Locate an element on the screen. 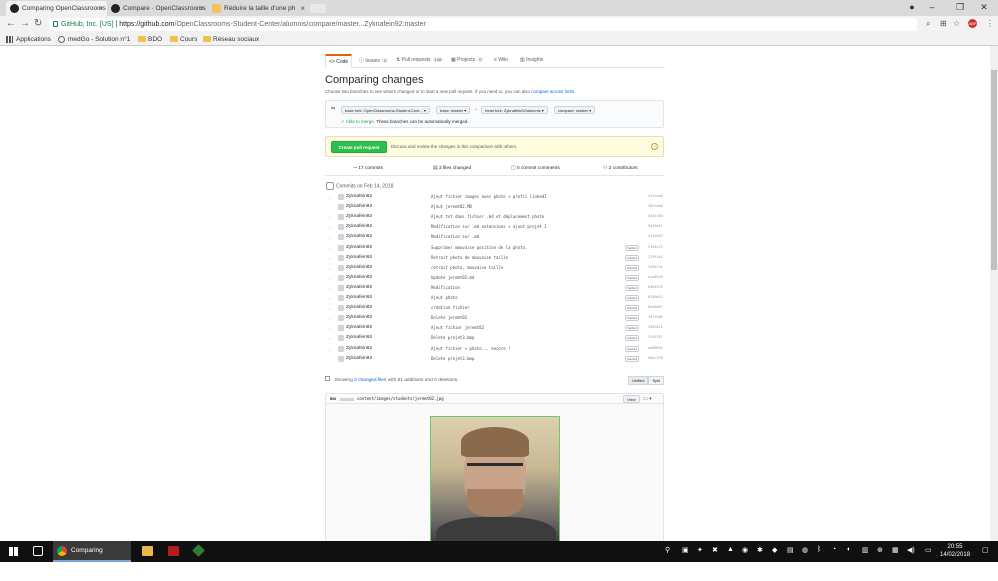  commit-sha: 305faa6 is located at coordinates (655, 206).